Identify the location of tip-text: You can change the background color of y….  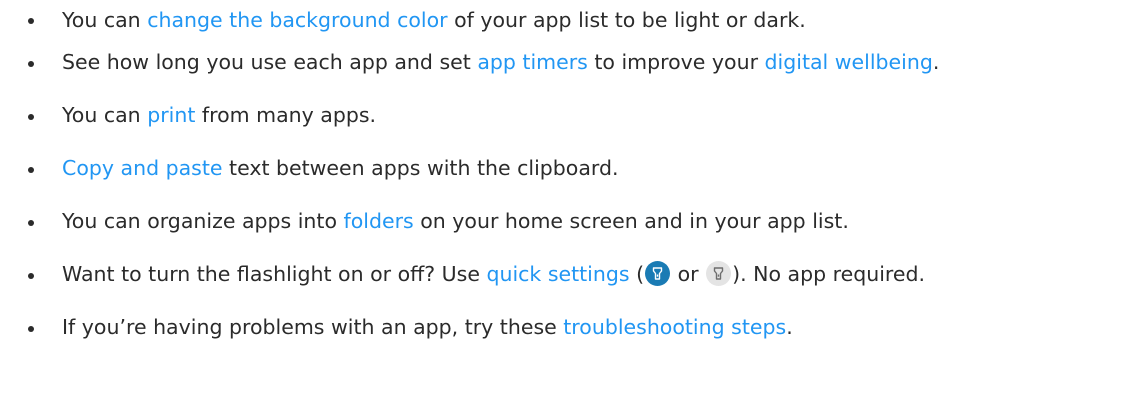
(434, 20).